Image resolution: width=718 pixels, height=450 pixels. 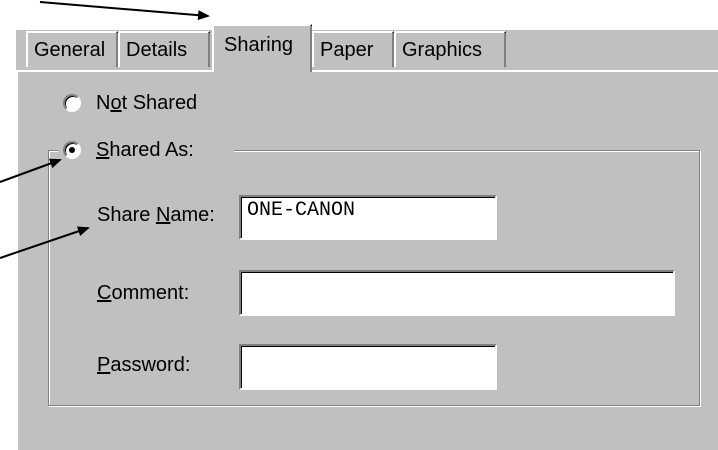 I want to click on arrow-to-shared-as, so click(x=31, y=170).